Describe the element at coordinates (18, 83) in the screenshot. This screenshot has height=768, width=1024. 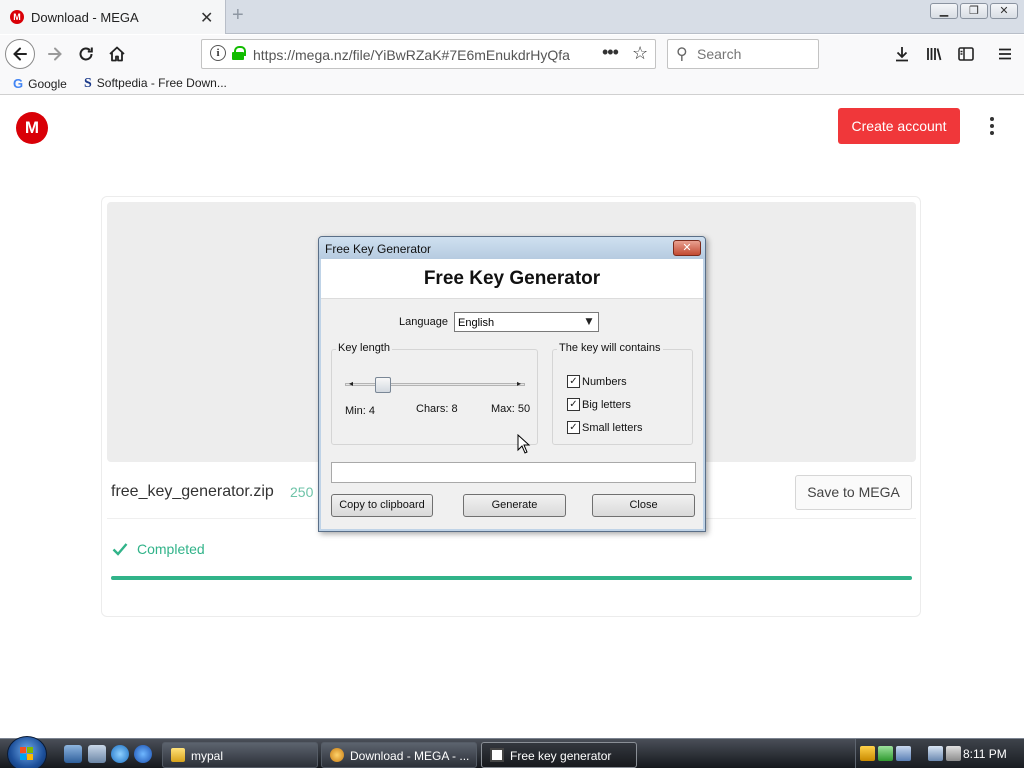
I see `google-icon: G` at that location.